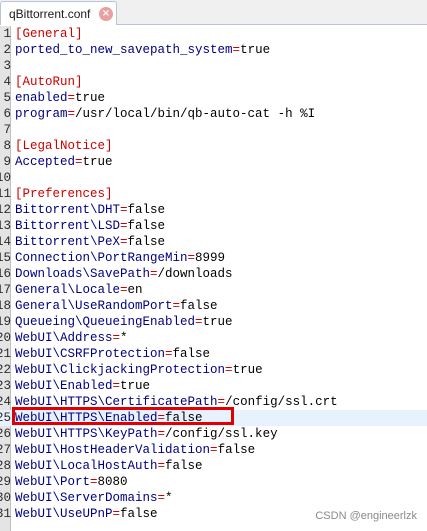 The height and width of the screenshot is (531, 427). I want to click on line-number: 21, so click(5, 354).